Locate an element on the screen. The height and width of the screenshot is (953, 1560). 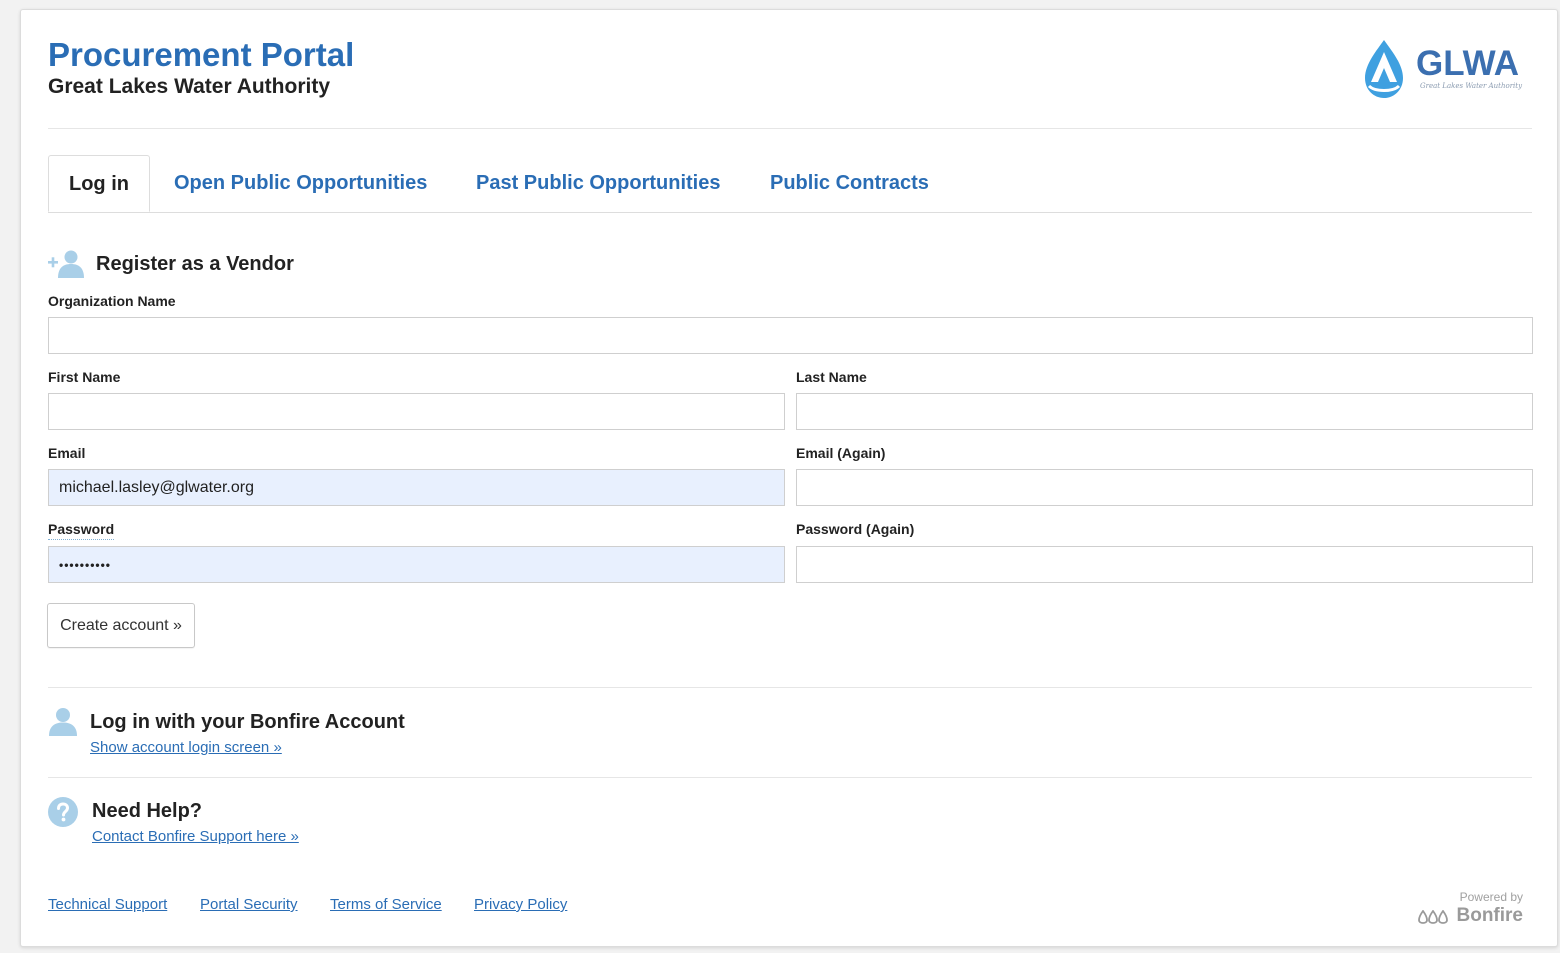
bonfire-brand-text: Bonfire is located at coordinates (1490, 915).